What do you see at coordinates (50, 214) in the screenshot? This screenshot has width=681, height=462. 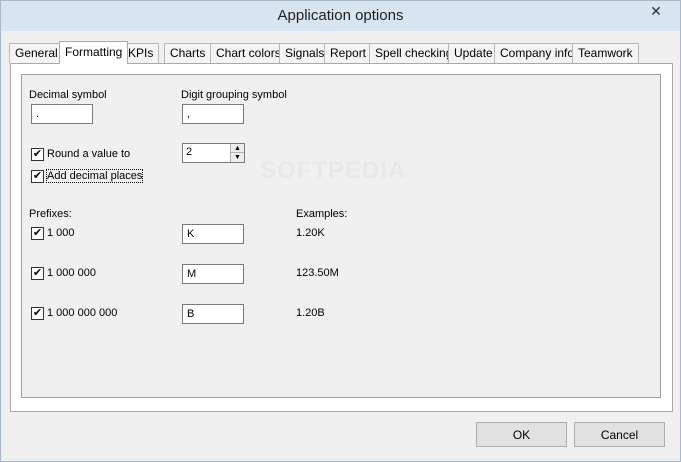 I see `prefixes-label: Prefixes:` at bounding box center [50, 214].